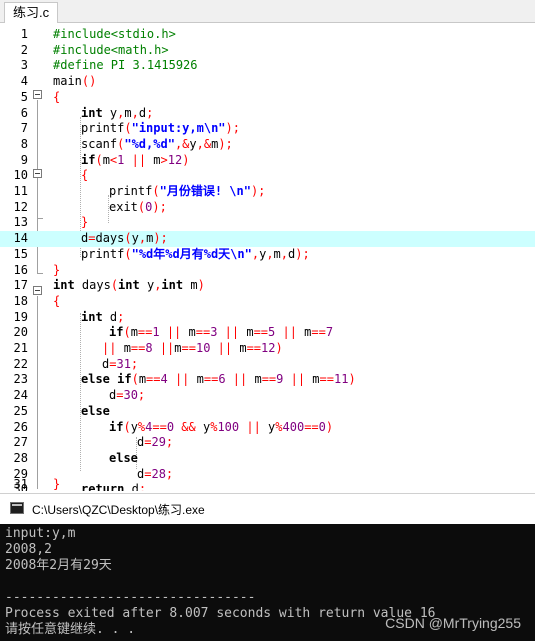  Describe the element at coordinates (58, 565) in the screenshot. I see `console-line: 2008年2月有29天` at that location.